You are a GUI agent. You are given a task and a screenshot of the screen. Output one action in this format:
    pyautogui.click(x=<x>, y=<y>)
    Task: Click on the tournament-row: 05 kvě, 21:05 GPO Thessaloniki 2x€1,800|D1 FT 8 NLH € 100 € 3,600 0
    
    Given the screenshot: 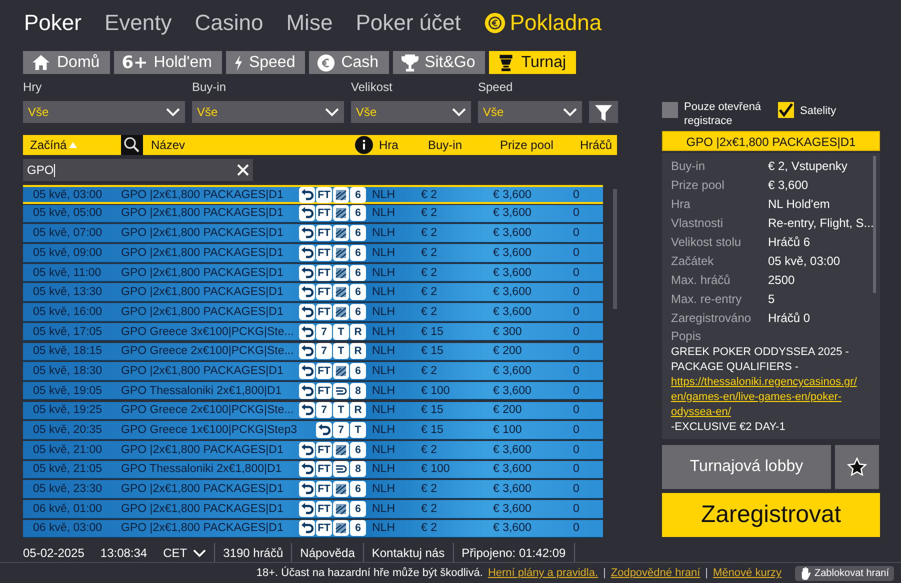 What is the action you would take?
    pyautogui.click(x=313, y=470)
    